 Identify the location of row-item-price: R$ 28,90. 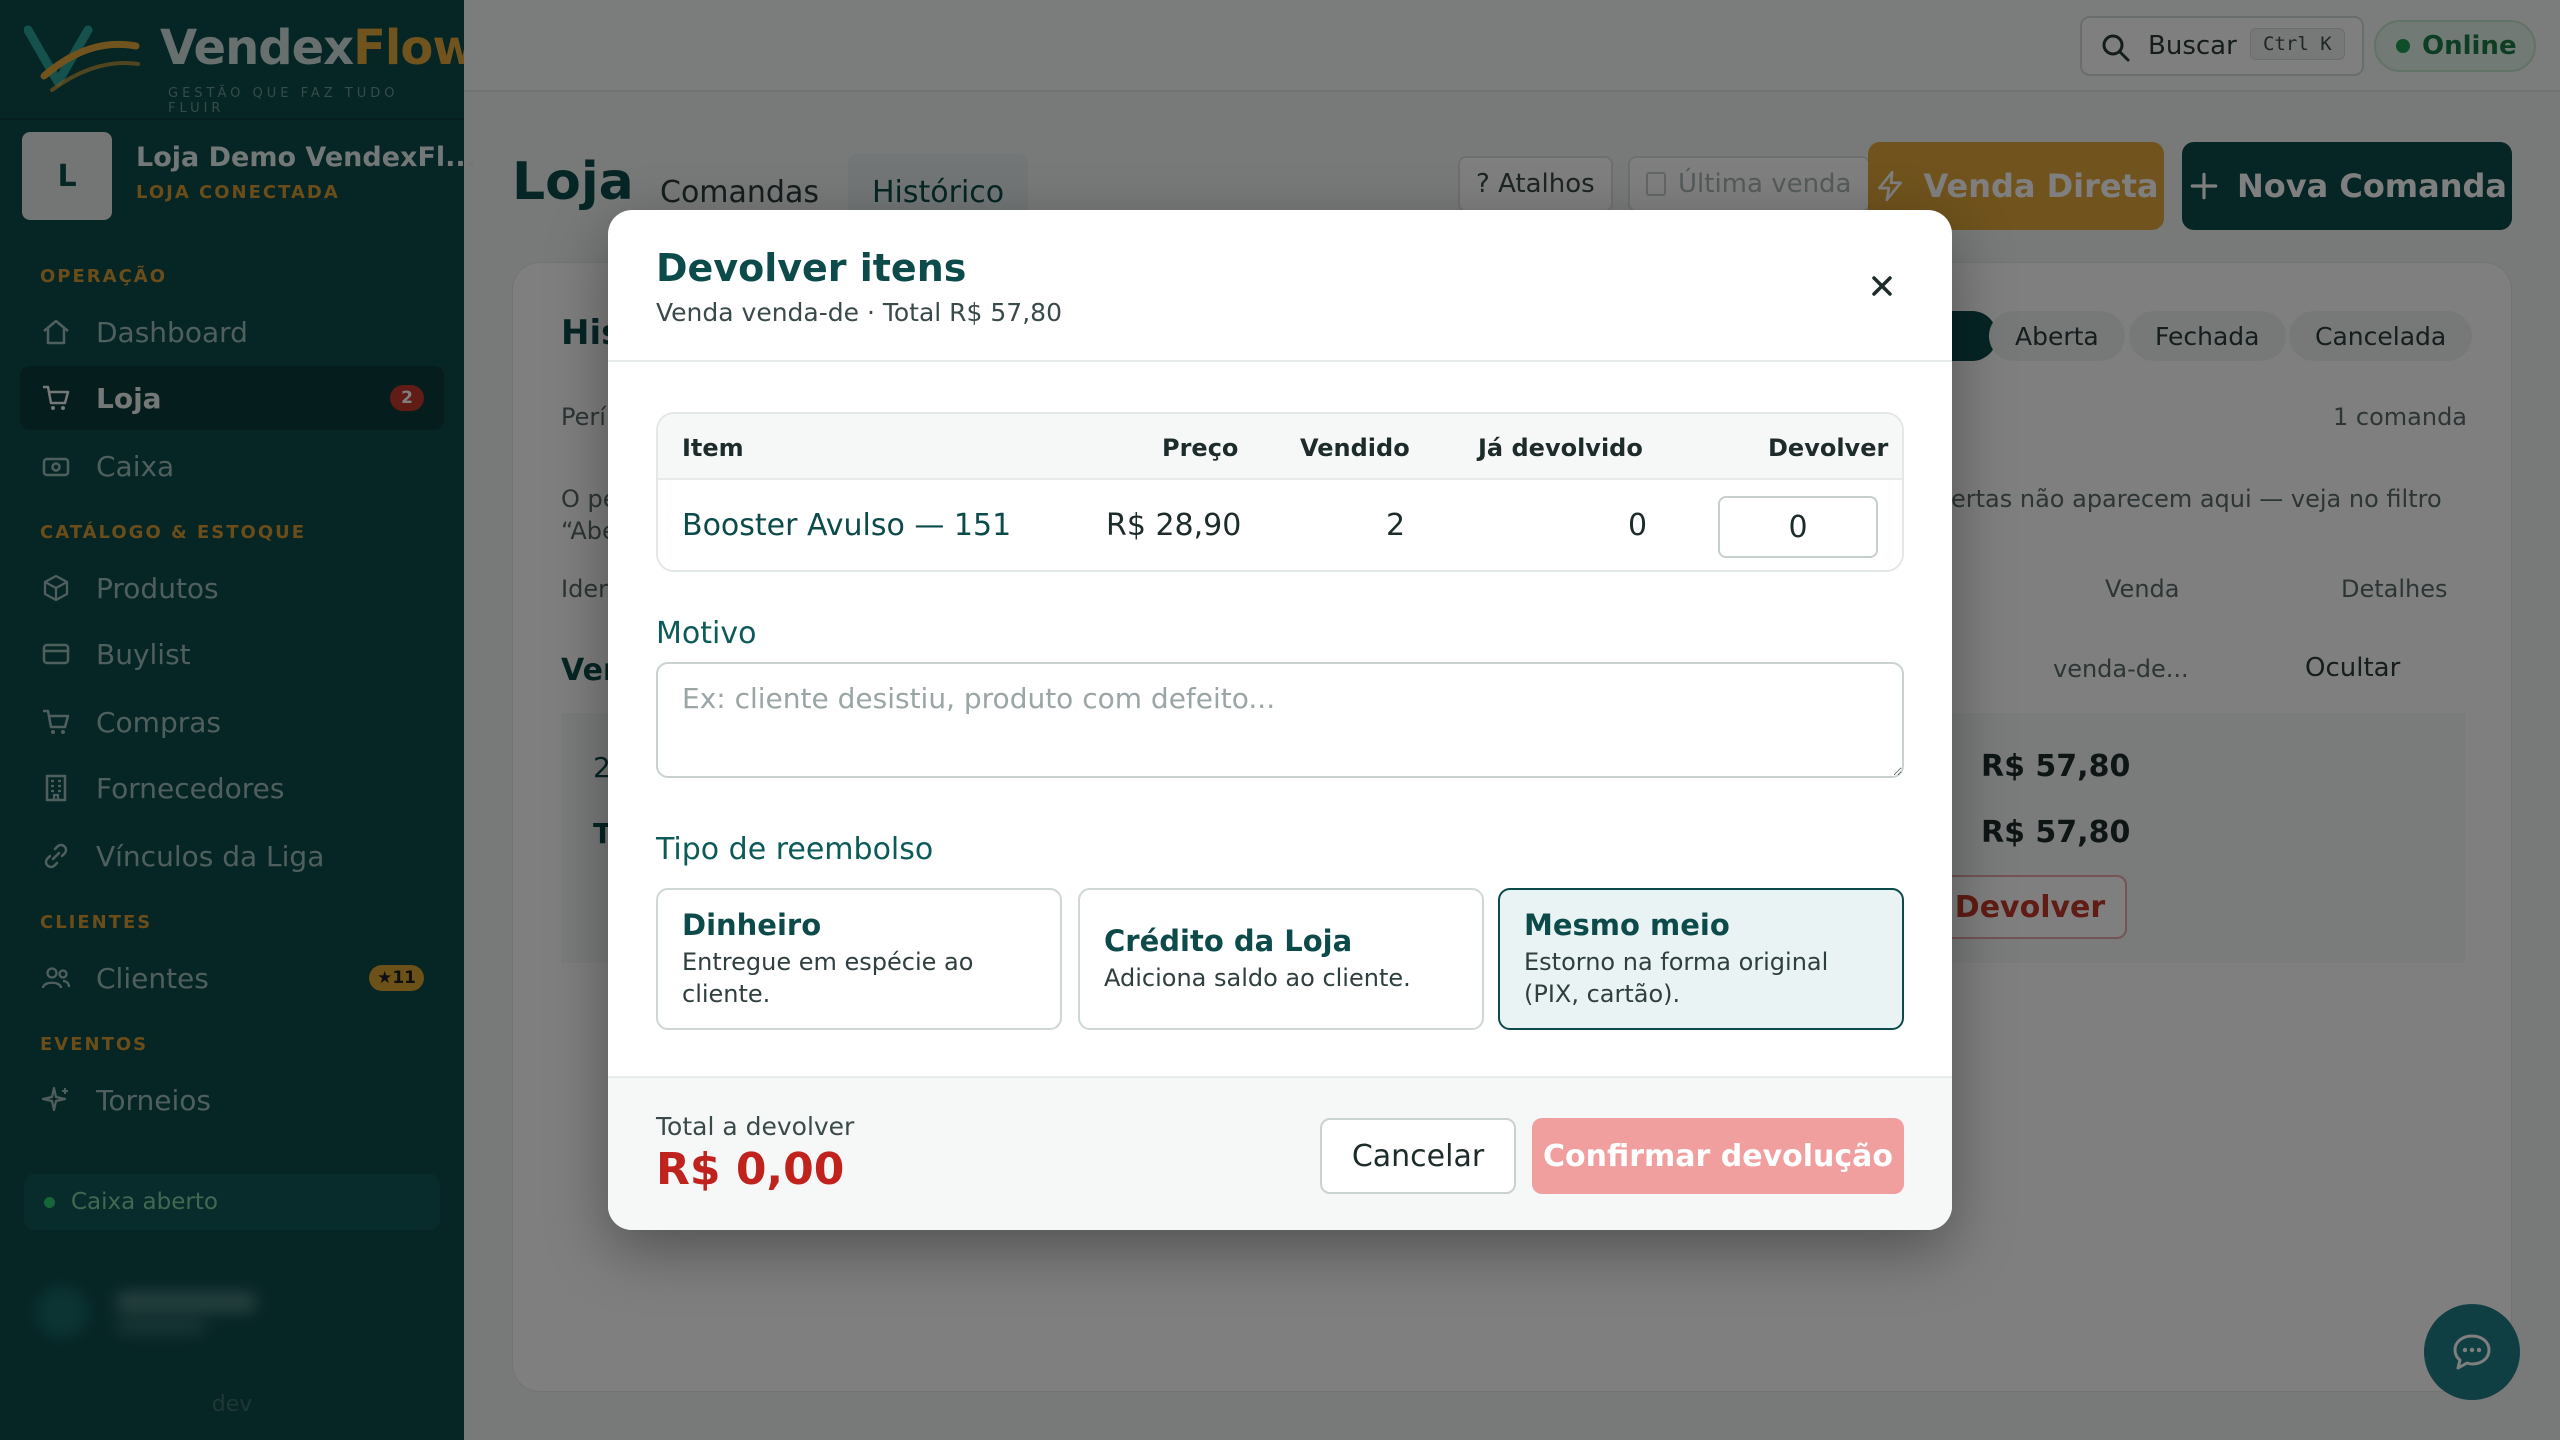
(1174, 525).